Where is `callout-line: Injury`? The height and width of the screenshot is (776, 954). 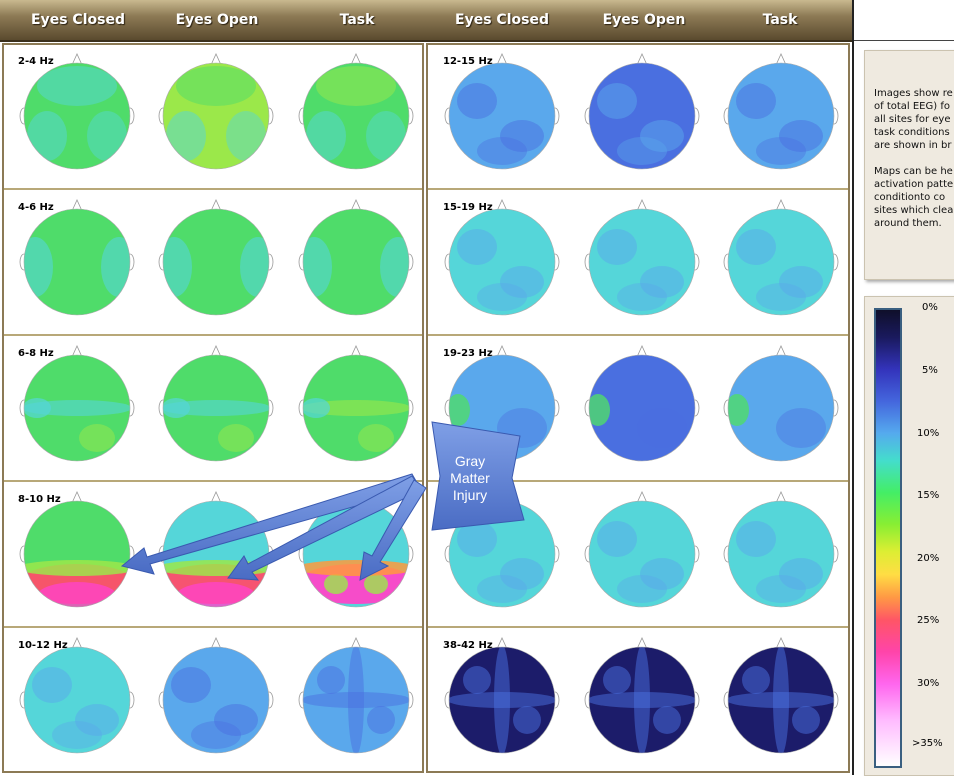
callout-line: Injury is located at coordinates (470, 495).